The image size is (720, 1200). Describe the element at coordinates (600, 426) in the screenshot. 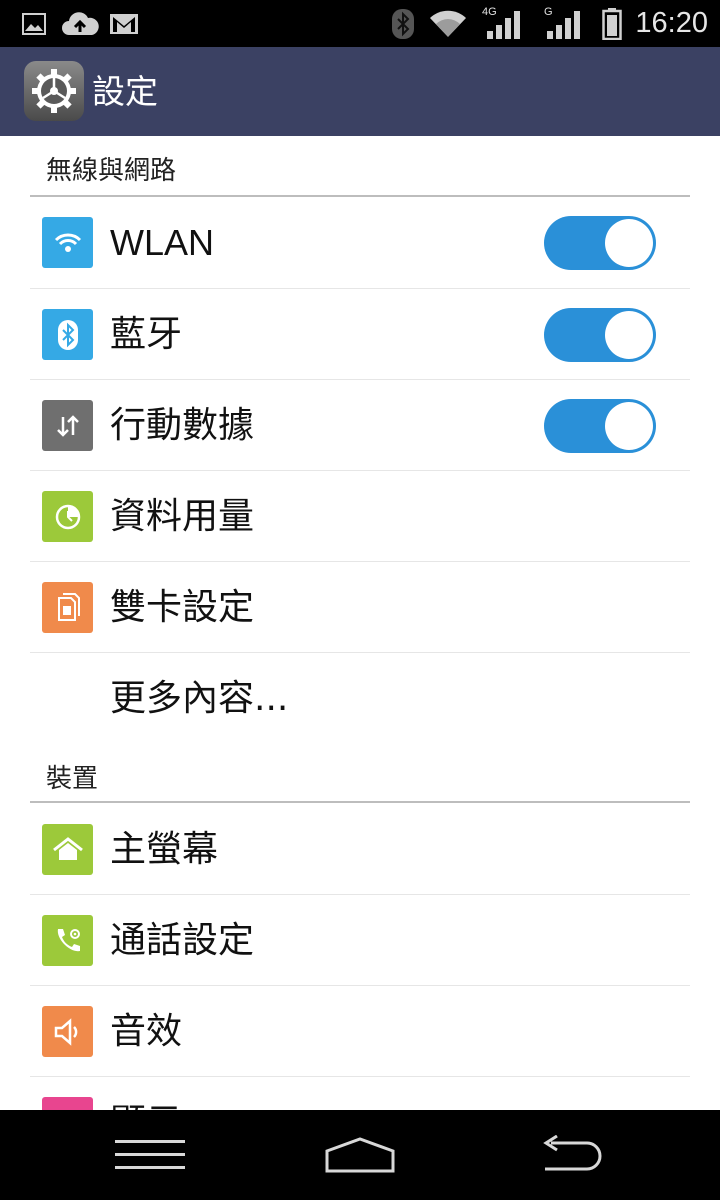

I see `mobile-data-toggle` at that location.